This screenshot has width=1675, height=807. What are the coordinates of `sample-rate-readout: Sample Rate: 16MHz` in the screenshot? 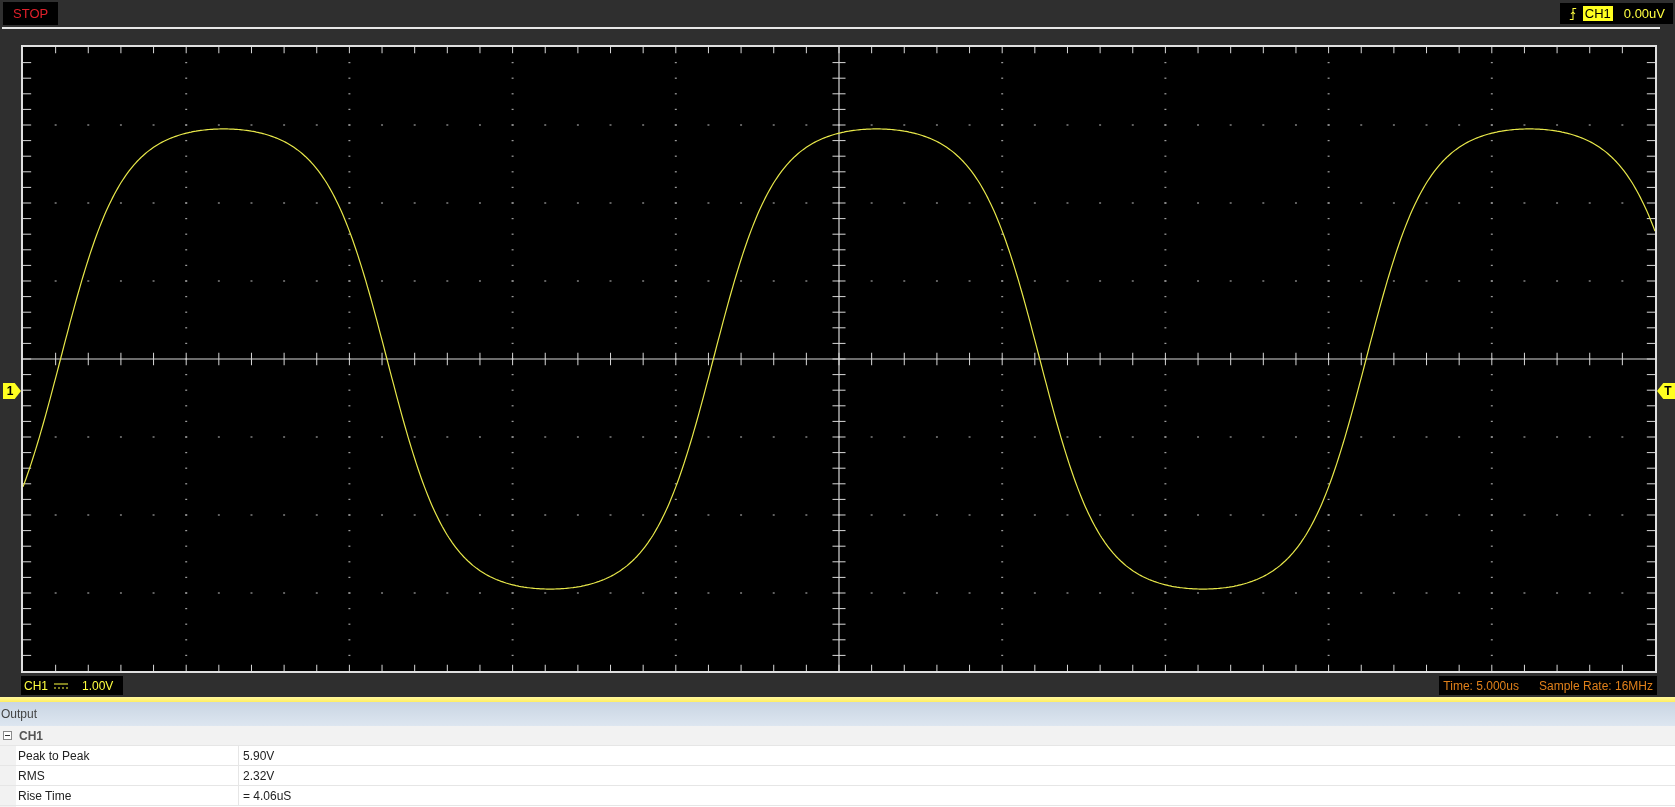 It's located at (1595, 685).